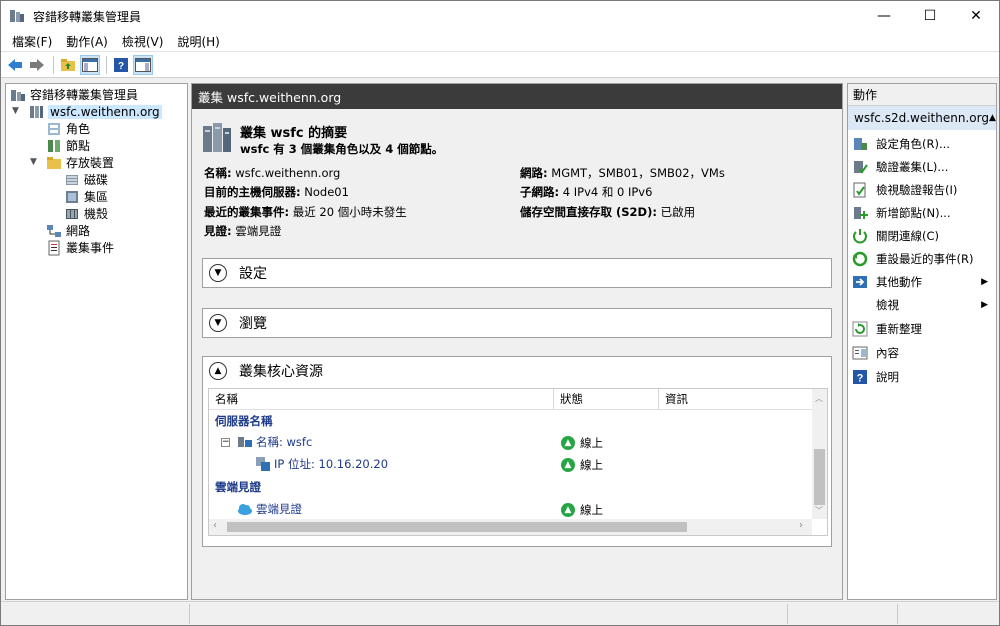  Describe the element at coordinates (887, 352) in the screenshot. I see `action-label: 內容` at that location.